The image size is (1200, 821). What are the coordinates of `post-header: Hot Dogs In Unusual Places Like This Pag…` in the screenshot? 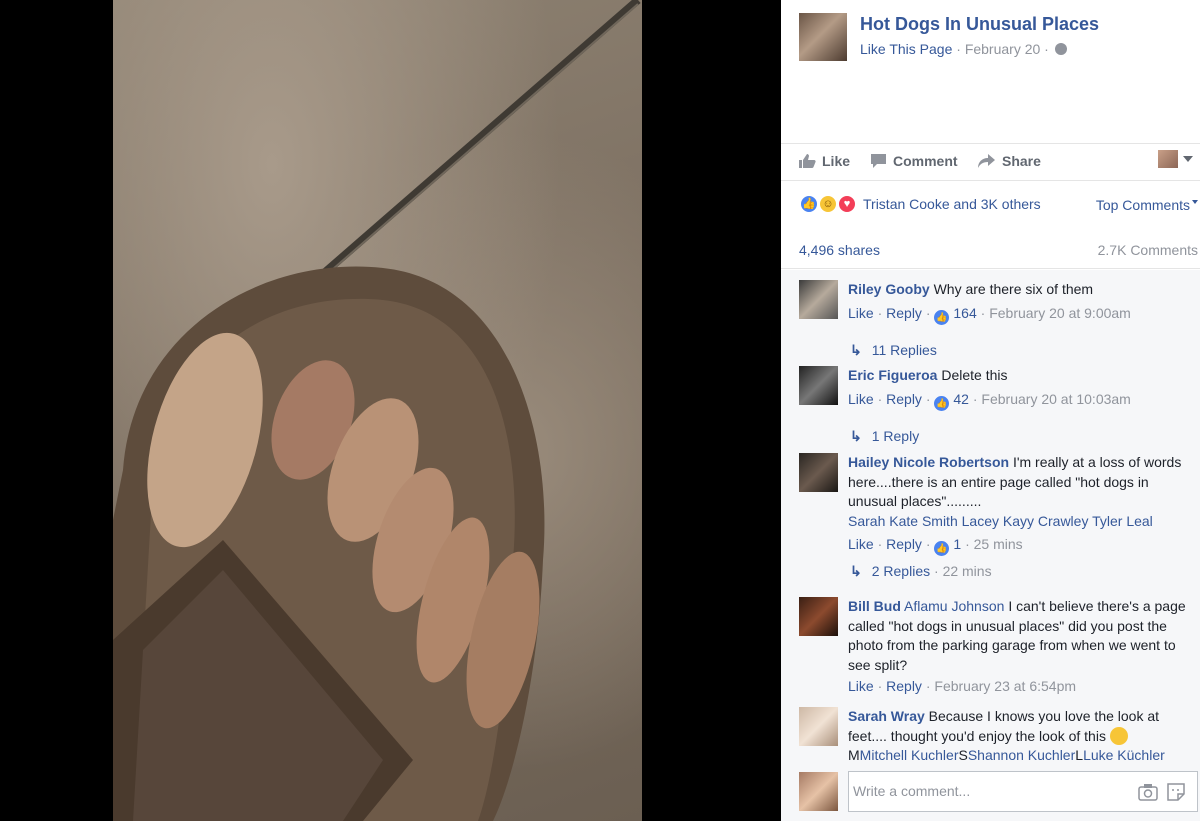 It's located at (999, 38).